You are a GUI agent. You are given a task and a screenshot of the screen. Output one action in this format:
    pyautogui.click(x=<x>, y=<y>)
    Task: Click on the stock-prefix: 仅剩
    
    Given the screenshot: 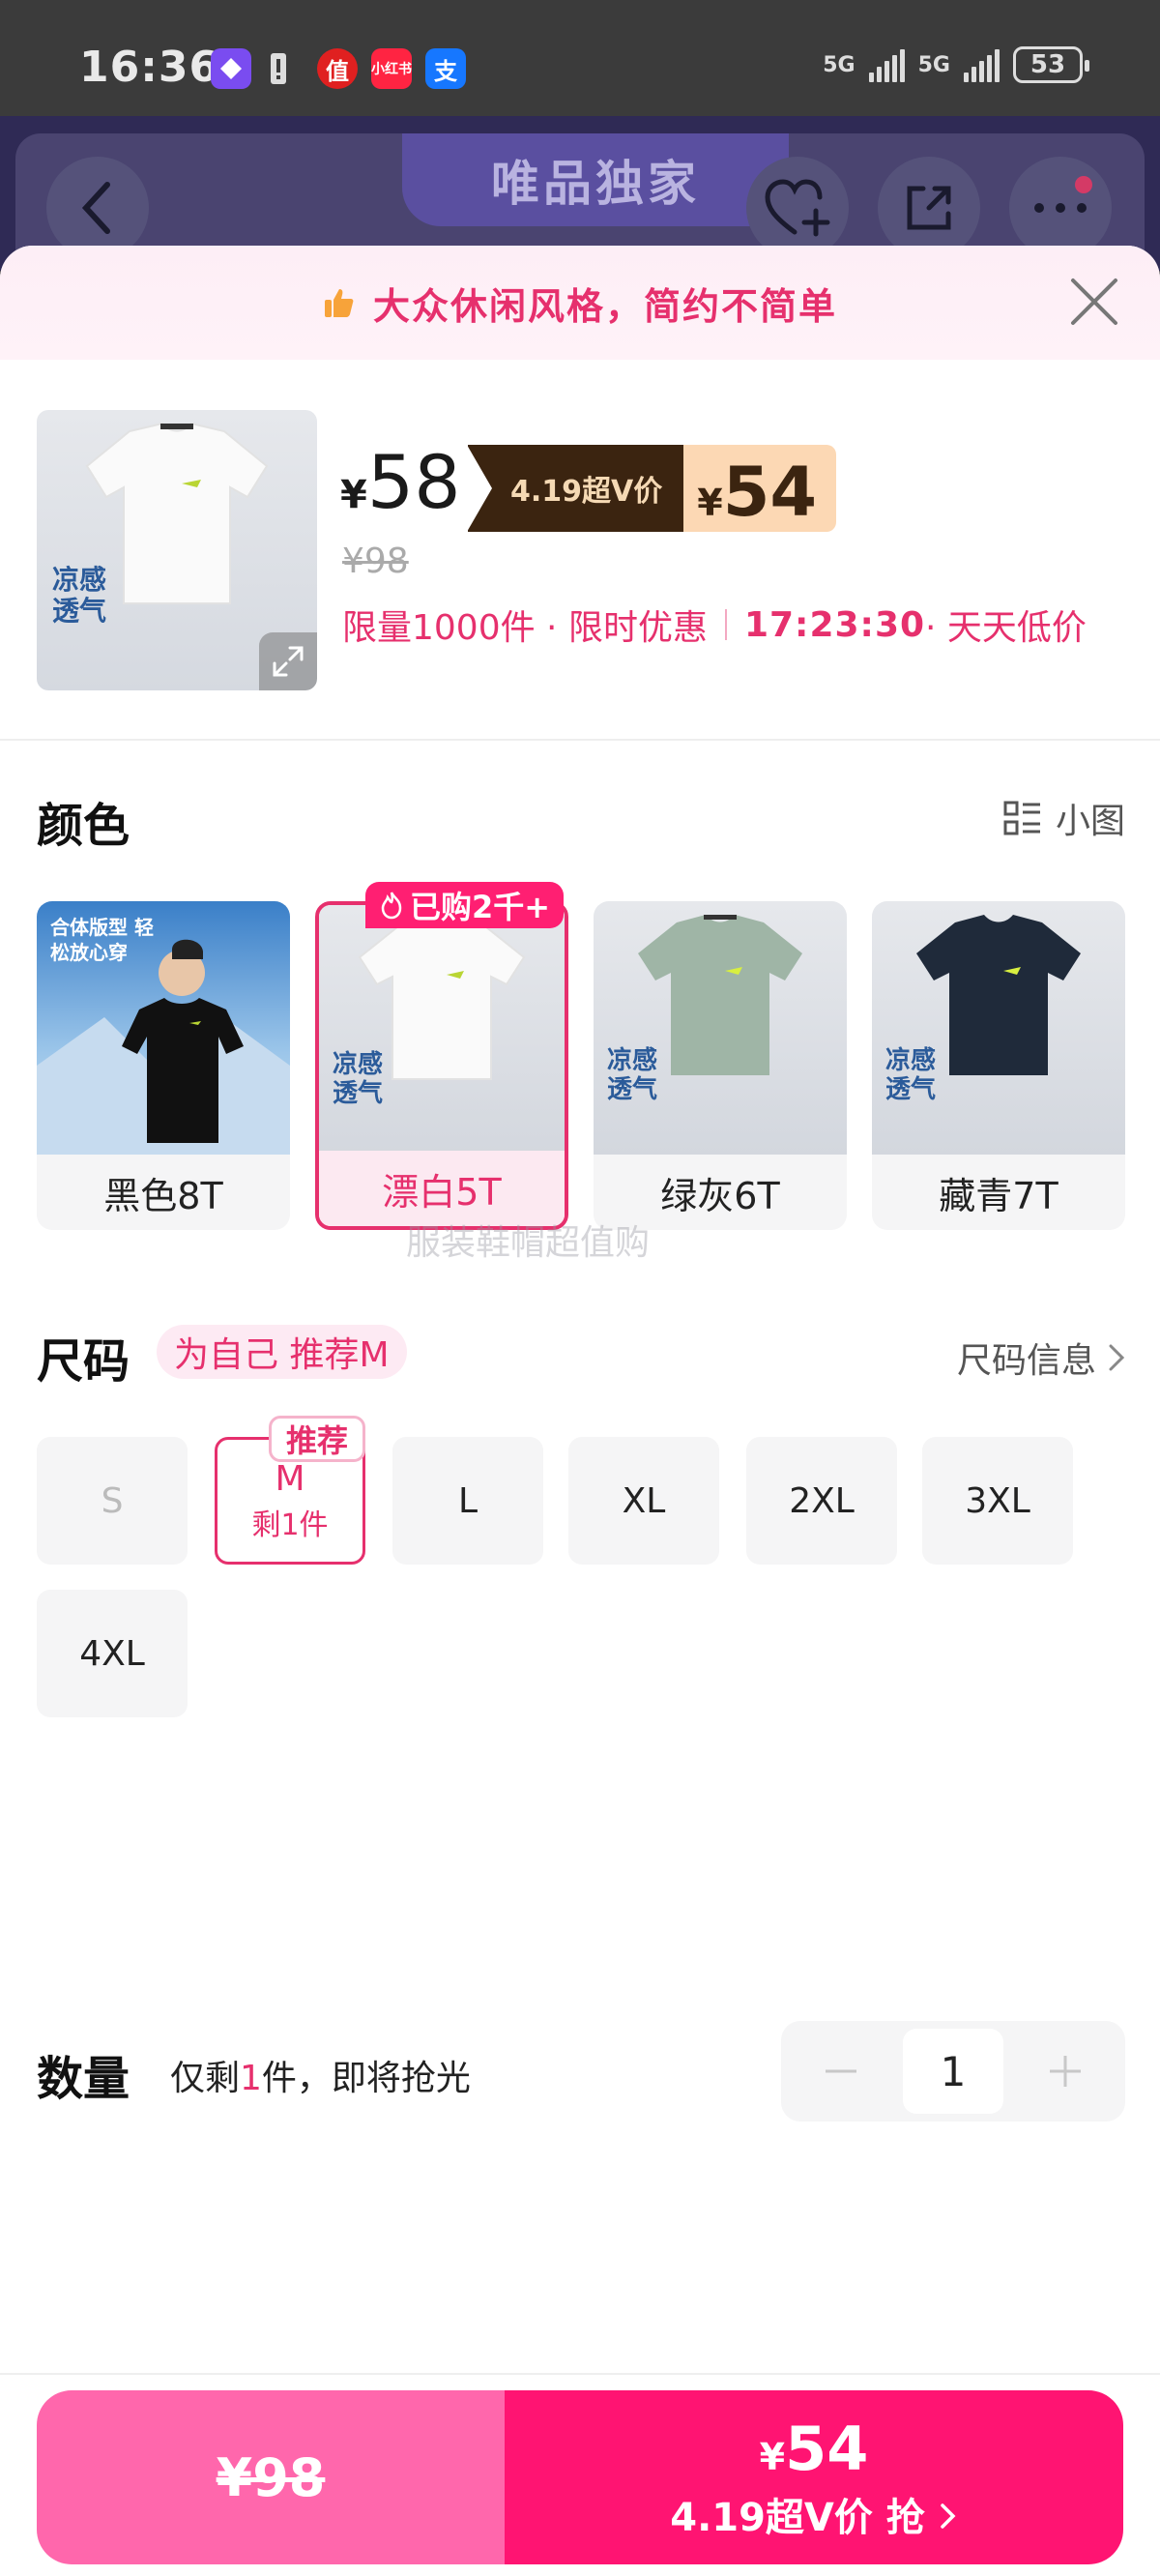 What is the action you would take?
    pyautogui.click(x=206, y=2078)
    